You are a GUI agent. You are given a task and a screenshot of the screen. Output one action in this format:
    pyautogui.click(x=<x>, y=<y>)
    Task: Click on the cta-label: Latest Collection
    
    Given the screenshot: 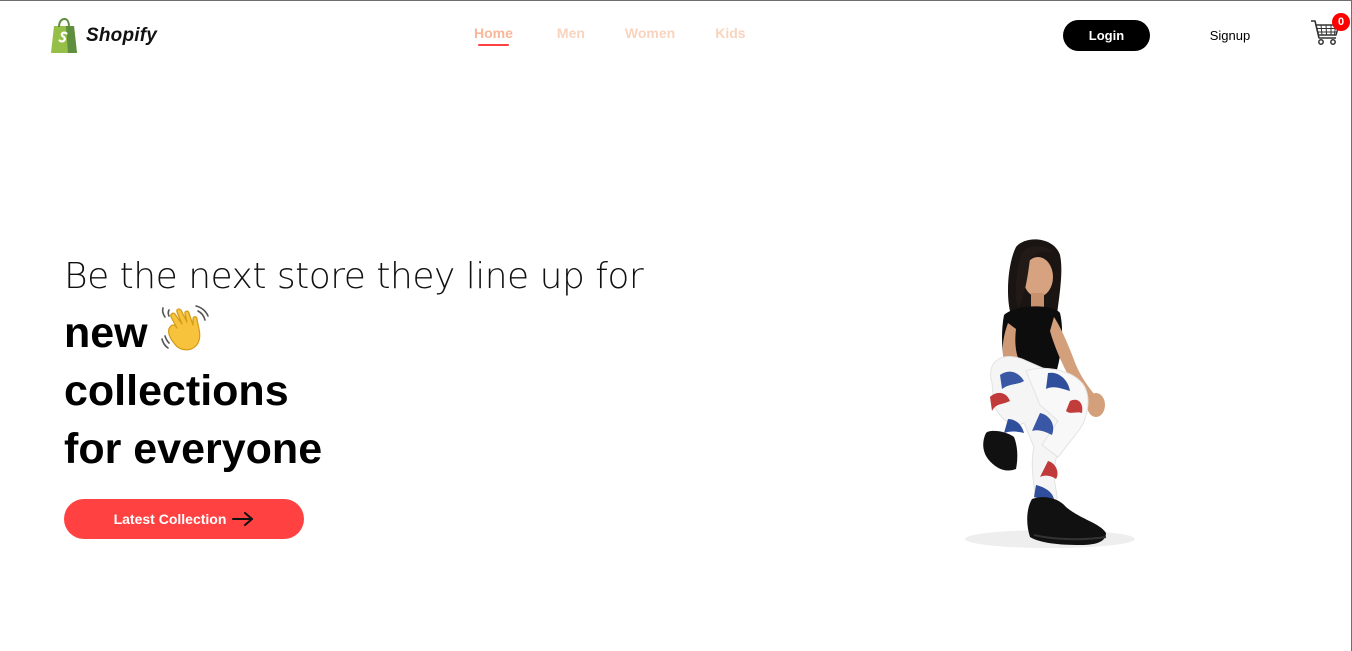 What is the action you would take?
    pyautogui.click(x=170, y=519)
    